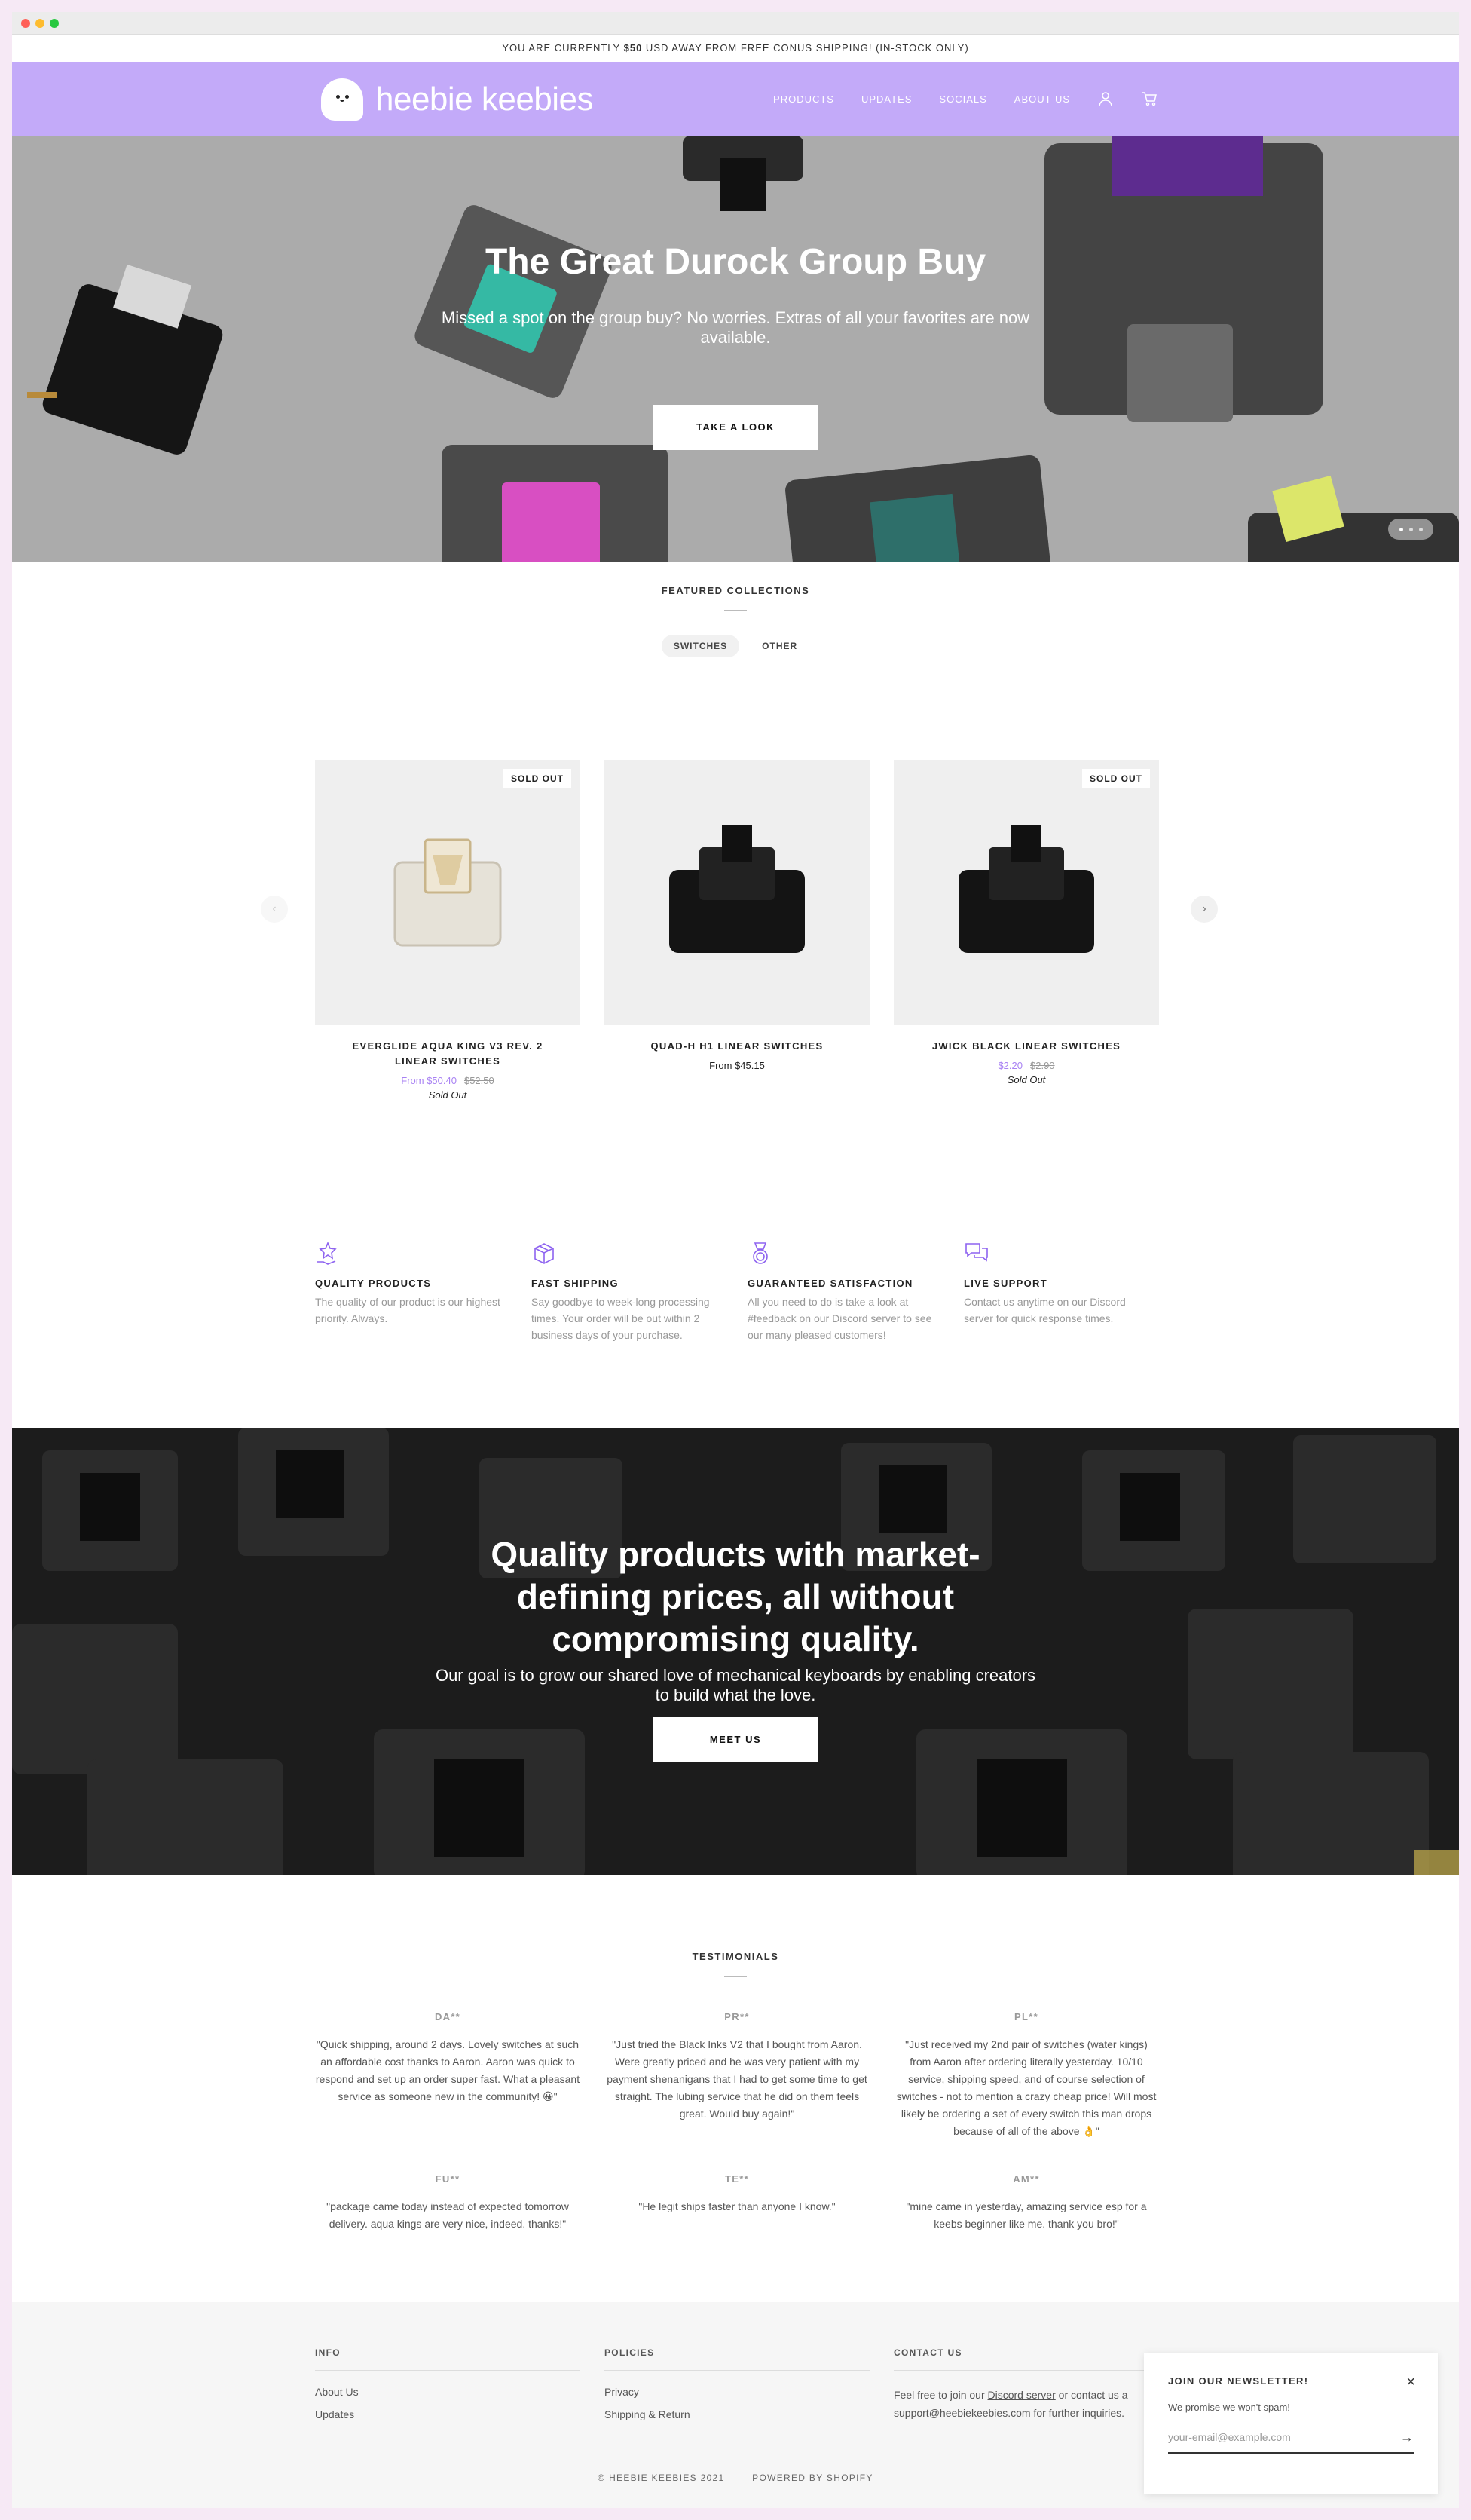 The height and width of the screenshot is (2520, 1471). I want to click on testimonial-author: DA**, so click(447, 2016).